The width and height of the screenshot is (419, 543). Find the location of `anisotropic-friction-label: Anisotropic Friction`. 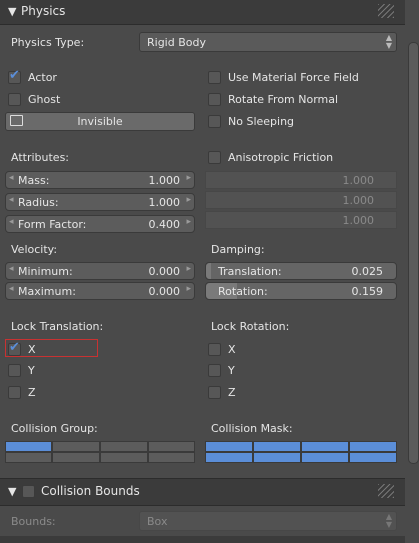

anisotropic-friction-label: Anisotropic Friction is located at coordinates (281, 157).